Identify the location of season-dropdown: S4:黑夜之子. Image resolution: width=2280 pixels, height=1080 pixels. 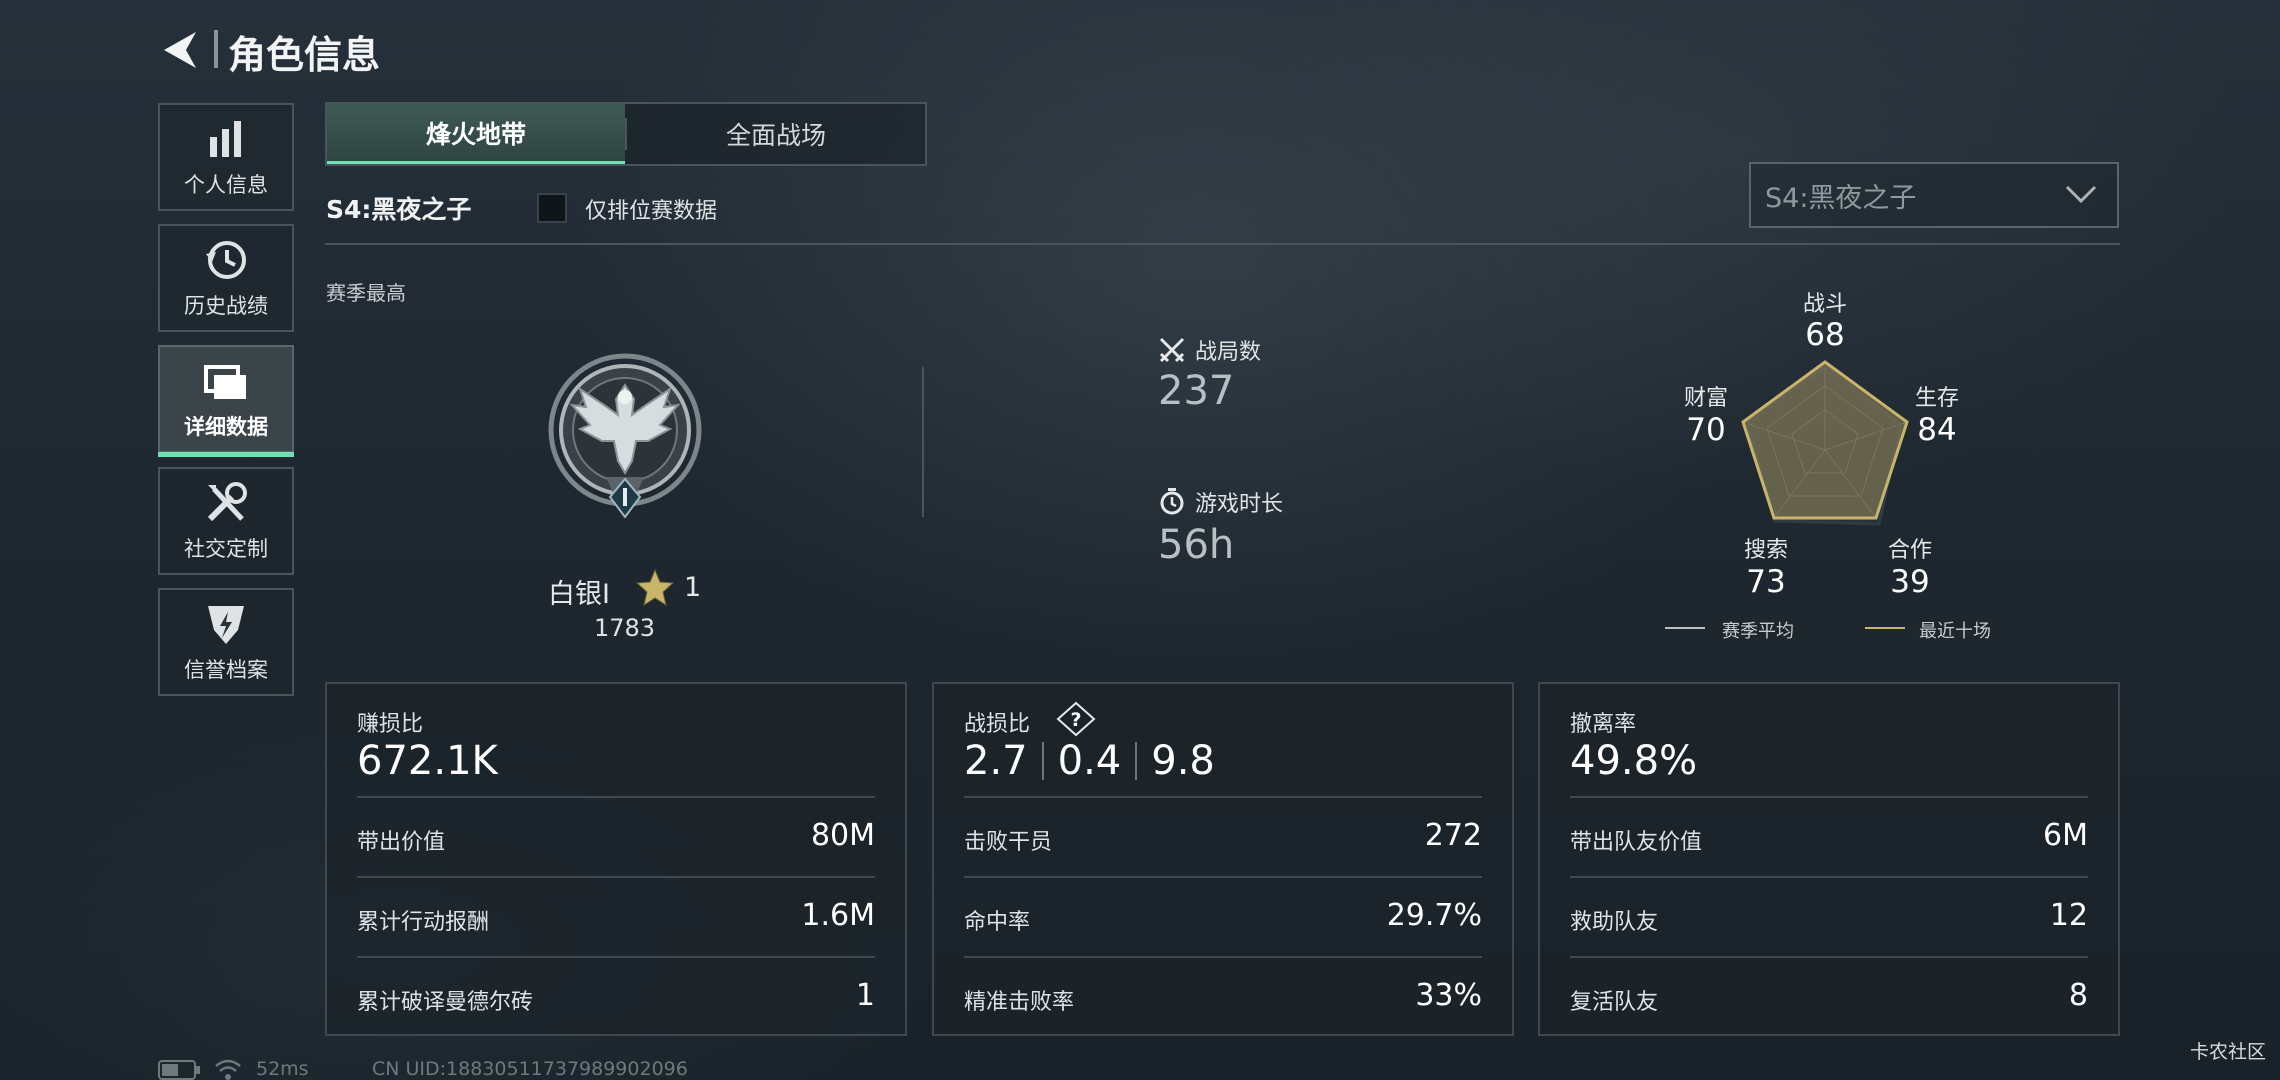
(1934, 195).